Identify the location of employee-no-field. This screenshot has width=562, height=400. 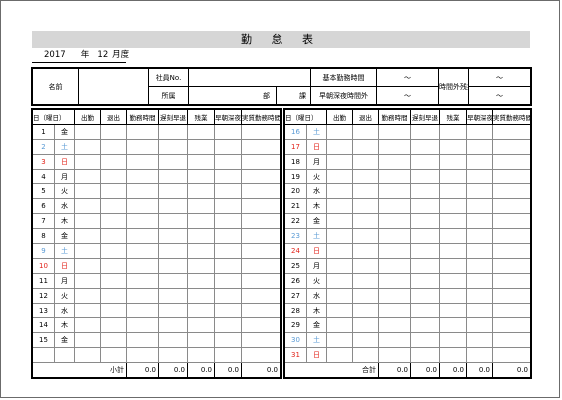
(249, 77).